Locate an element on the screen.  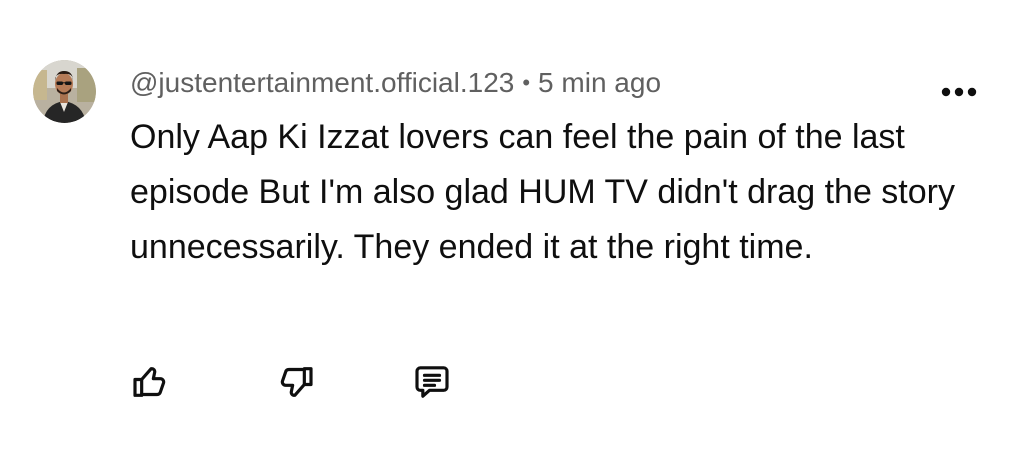
comment-author: @justentertainment.official.123 is located at coordinates (322, 83).